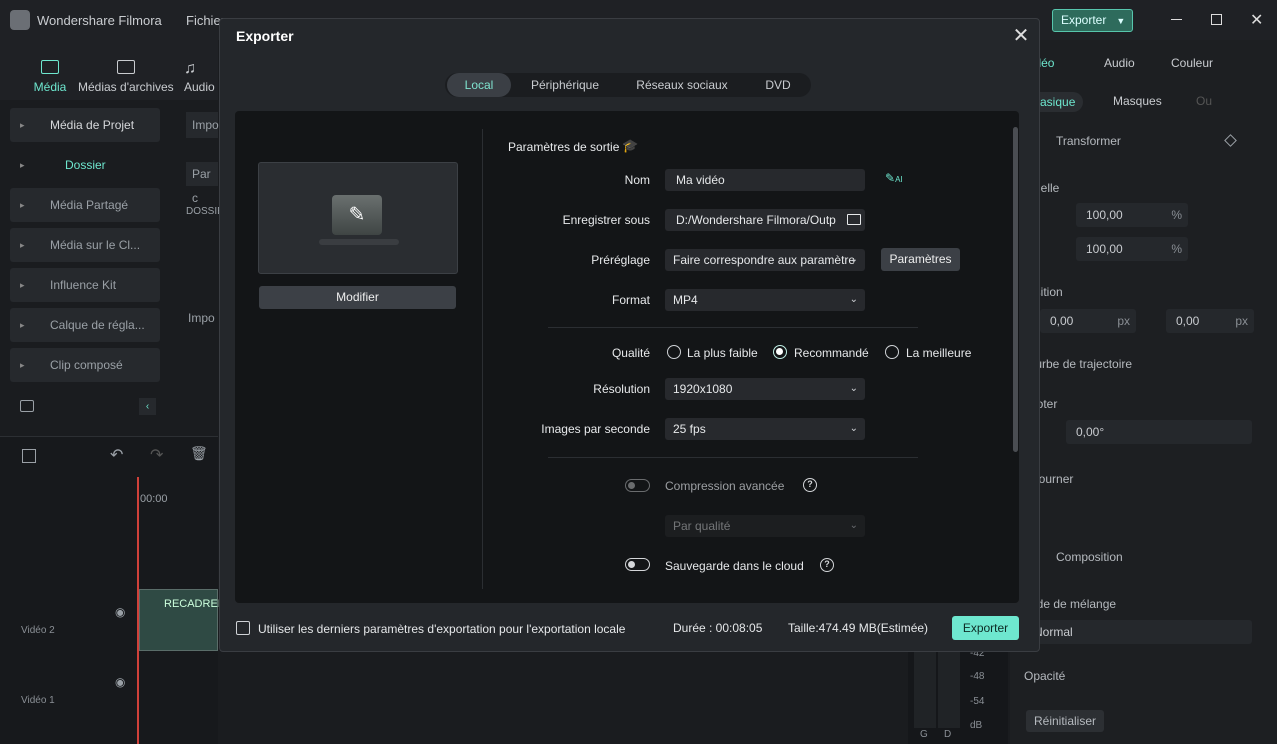  Describe the element at coordinates (977, 676) in the screenshot. I see `meter-tick: -48` at that location.